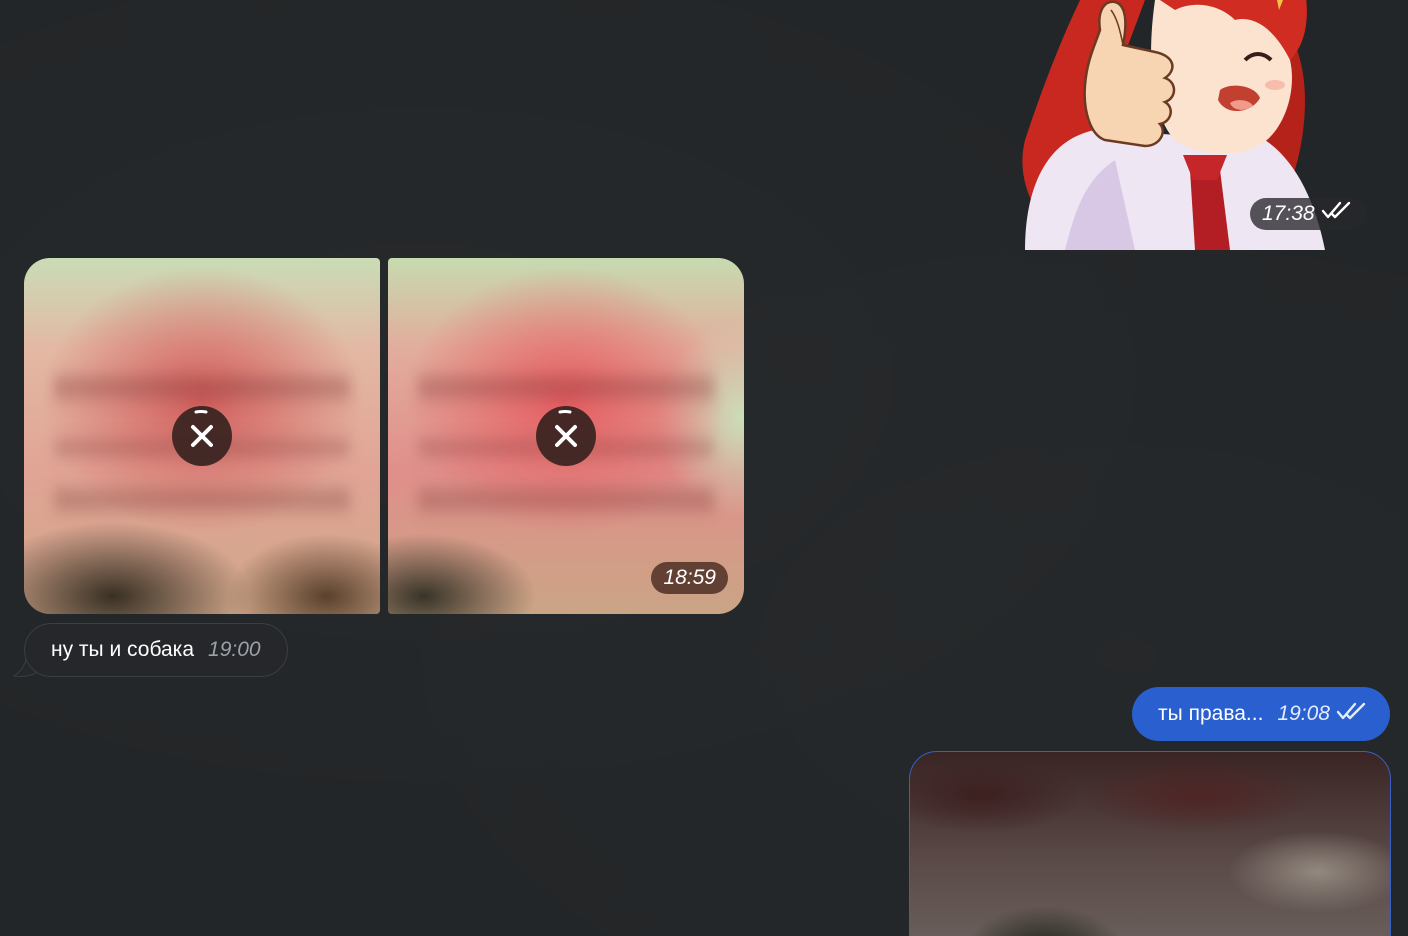 This screenshot has height=936, width=1408. What do you see at coordinates (689, 578) in the screenshot?
I see `album-timestamp: 18:59` at bounding box center [689, 578].